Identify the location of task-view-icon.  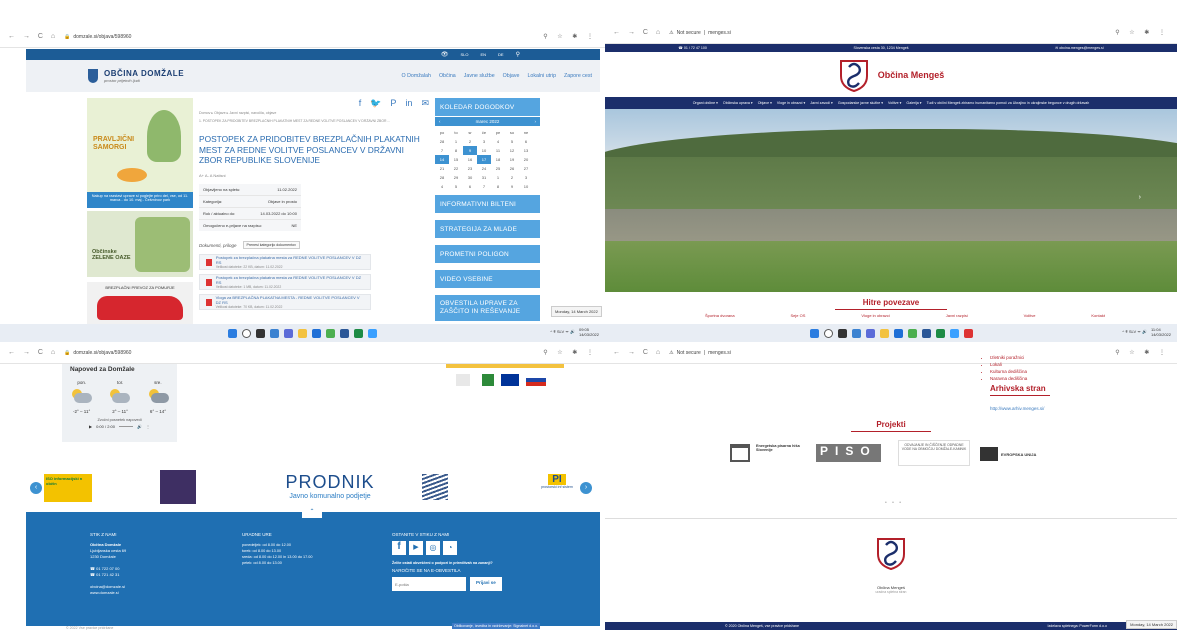
(260, 333).